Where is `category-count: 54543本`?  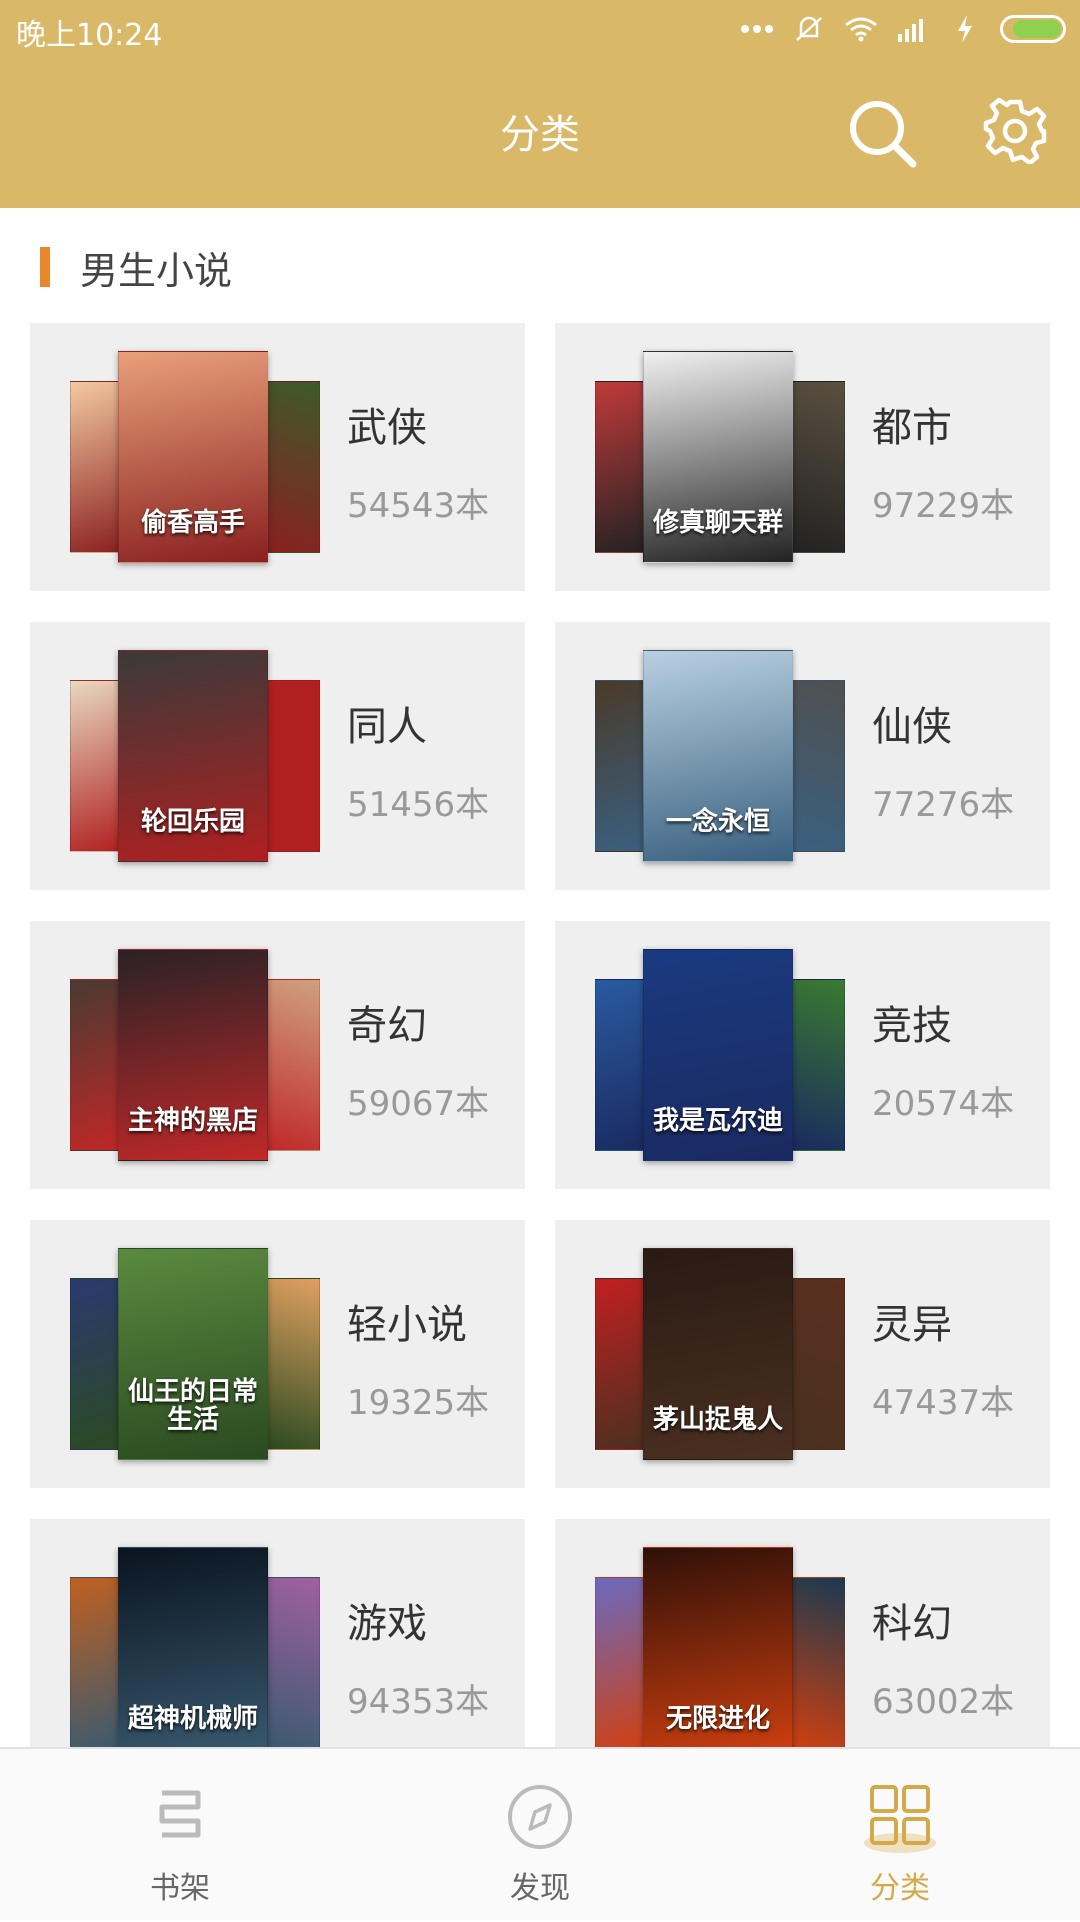
category-count: 54543本 is located at coordinates (418, 506).